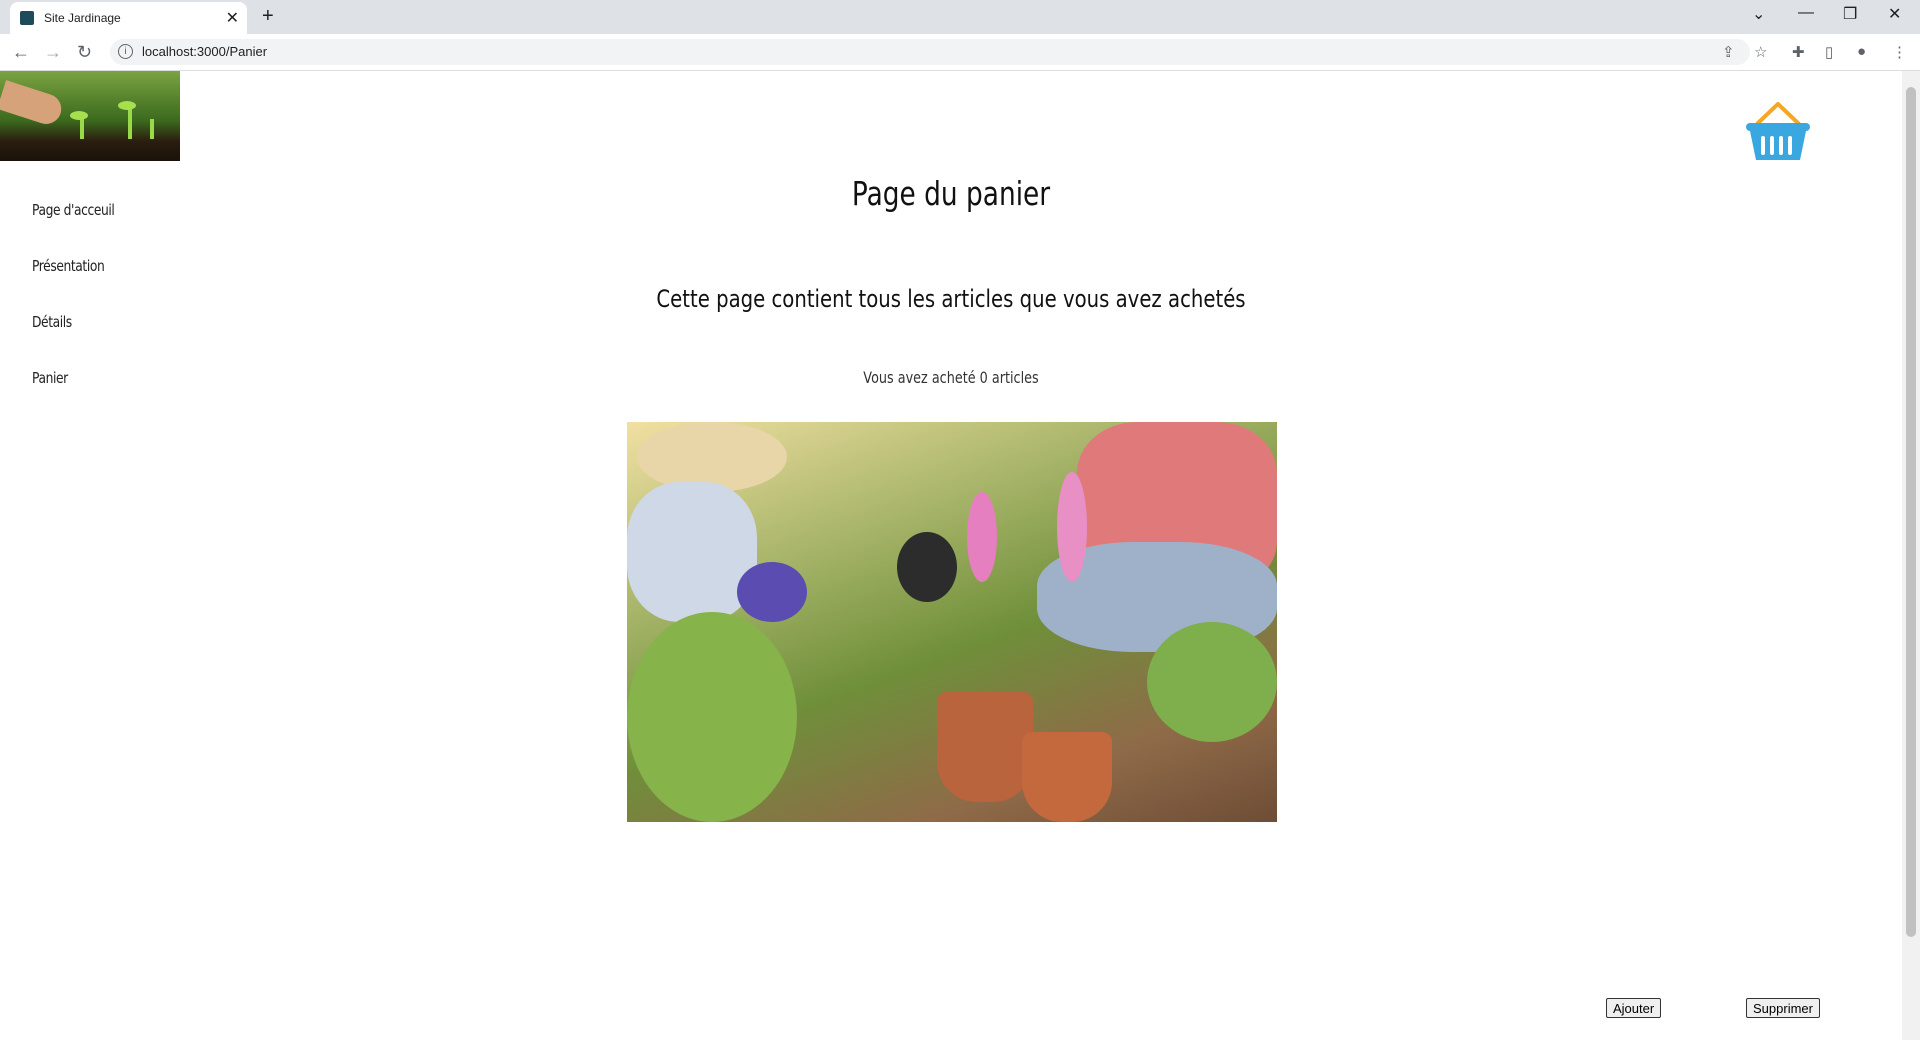  I want to click on reload-icon: ↻, so click(84, 52).